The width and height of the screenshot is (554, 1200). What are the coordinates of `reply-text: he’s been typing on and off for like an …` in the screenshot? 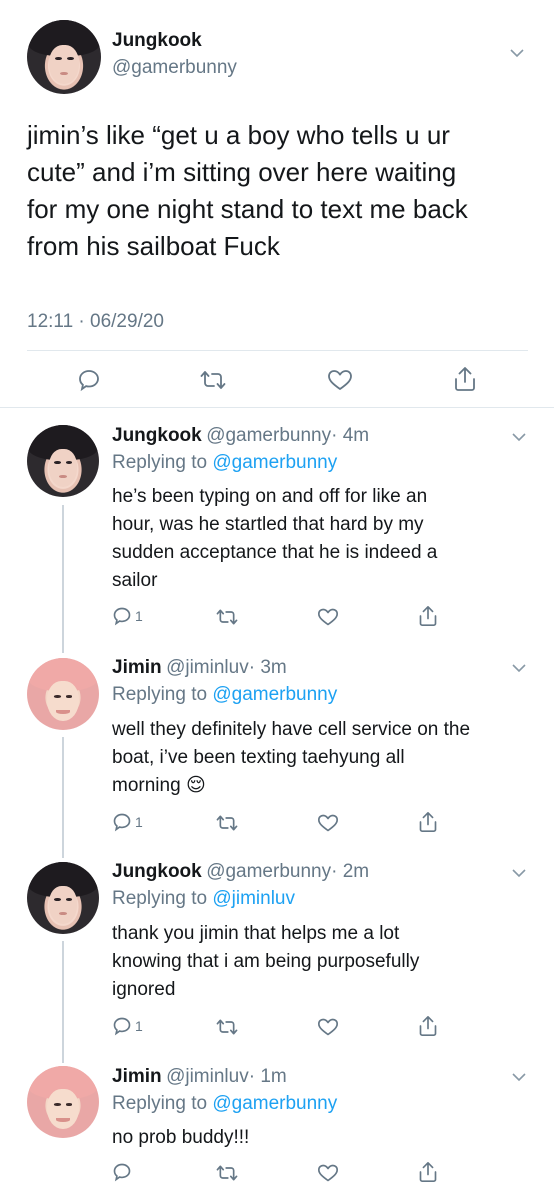 It's located at (327, 539).